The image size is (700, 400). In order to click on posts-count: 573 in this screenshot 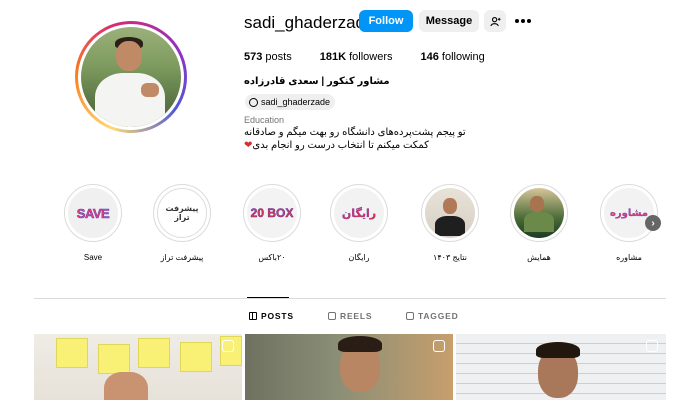, I will do `click(253, 57)`.